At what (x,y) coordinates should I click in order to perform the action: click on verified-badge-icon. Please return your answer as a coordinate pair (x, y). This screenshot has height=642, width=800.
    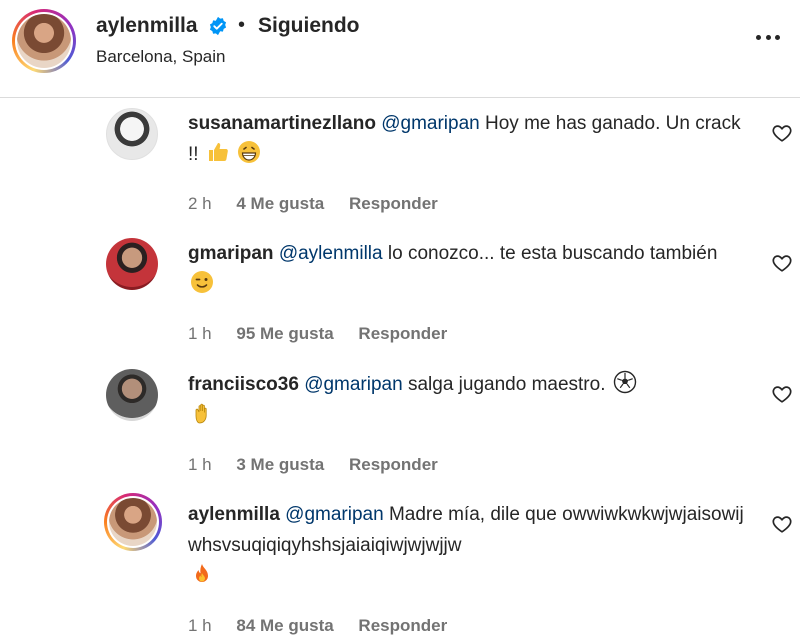
    Looking at the image, I should click on (218, 26).